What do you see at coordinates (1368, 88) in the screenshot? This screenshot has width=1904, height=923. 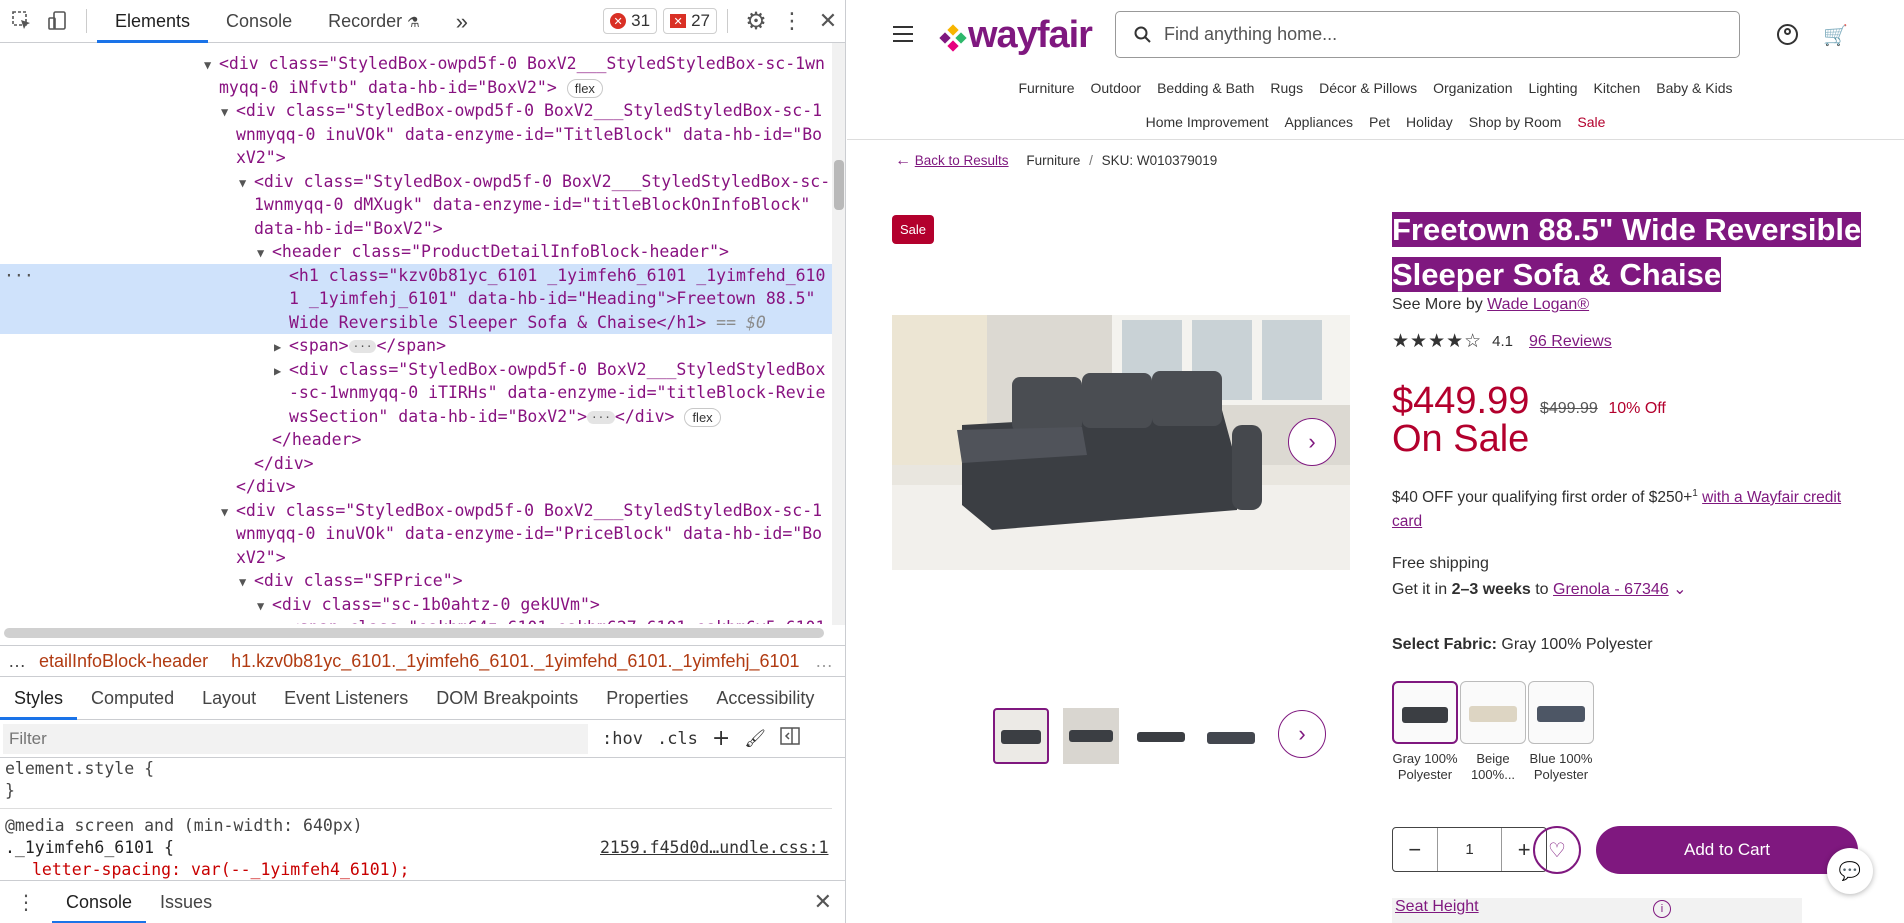 I see `nav-decor-pillows: Décor & Pillows` at bounding box center [1368, 88].